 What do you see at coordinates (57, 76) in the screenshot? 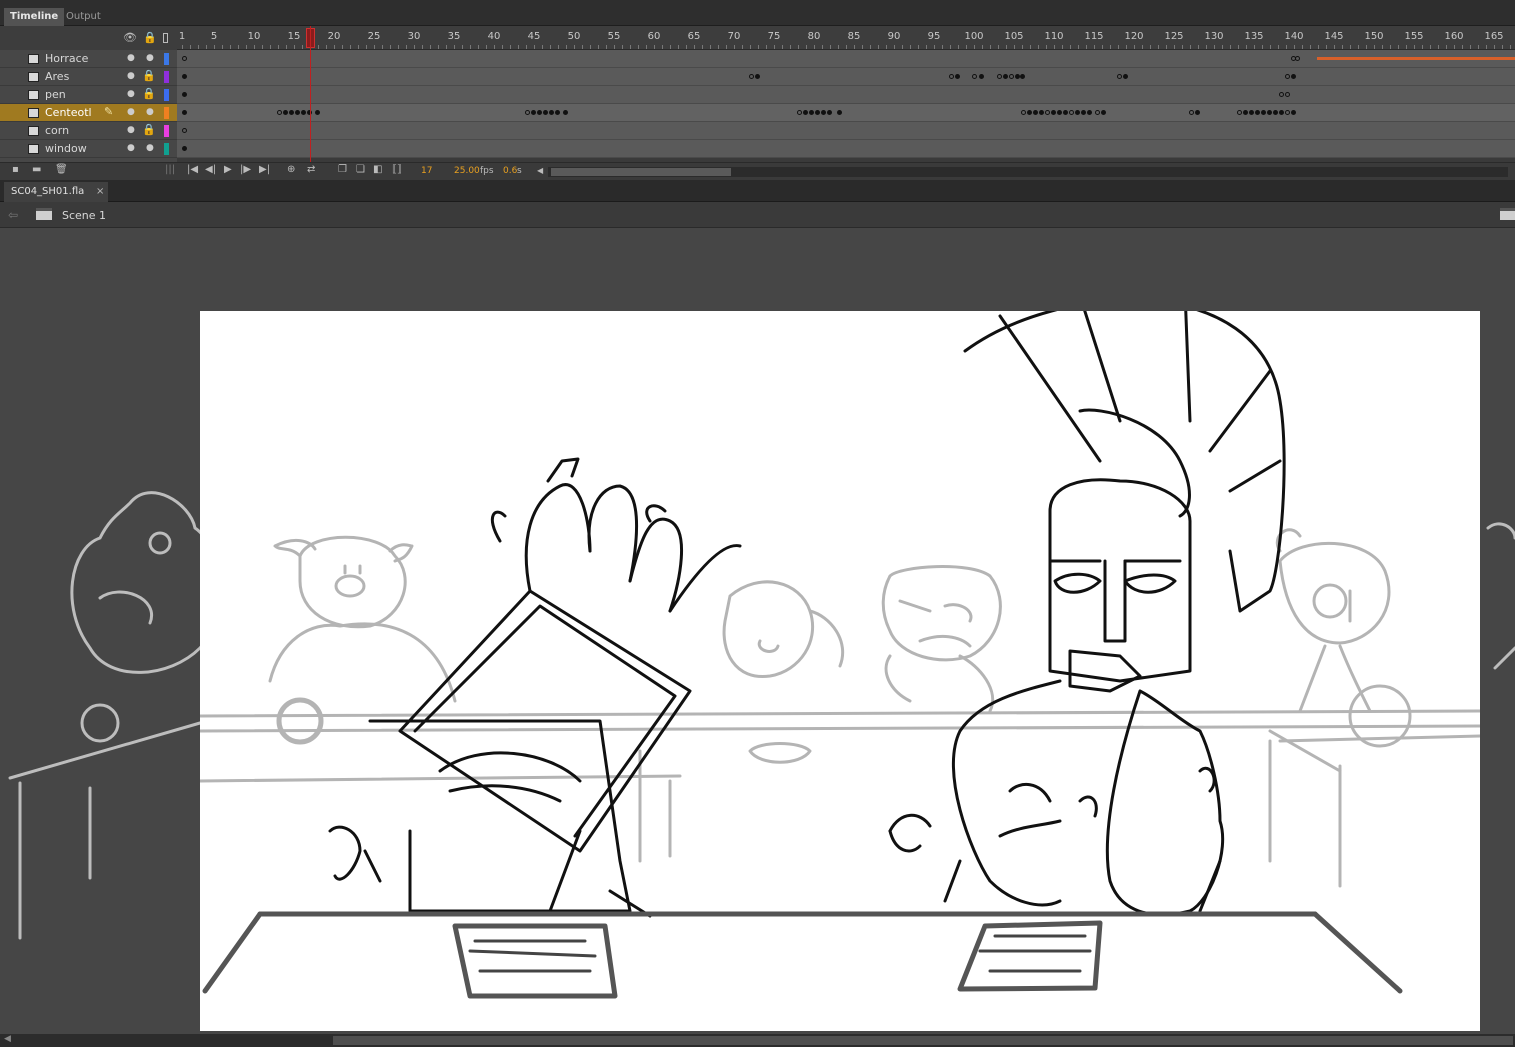
I see `layer-name: Ares` at bounding box center [57, 76].